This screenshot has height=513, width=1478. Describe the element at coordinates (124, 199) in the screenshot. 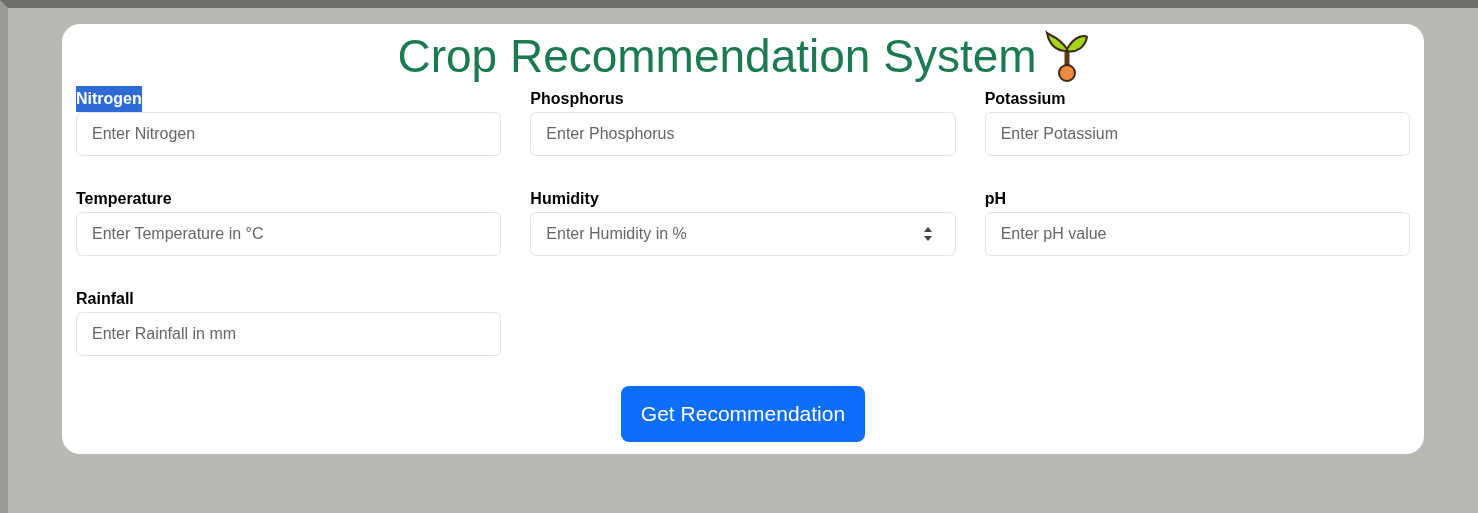

I see `field-label: Temperature` at that location.